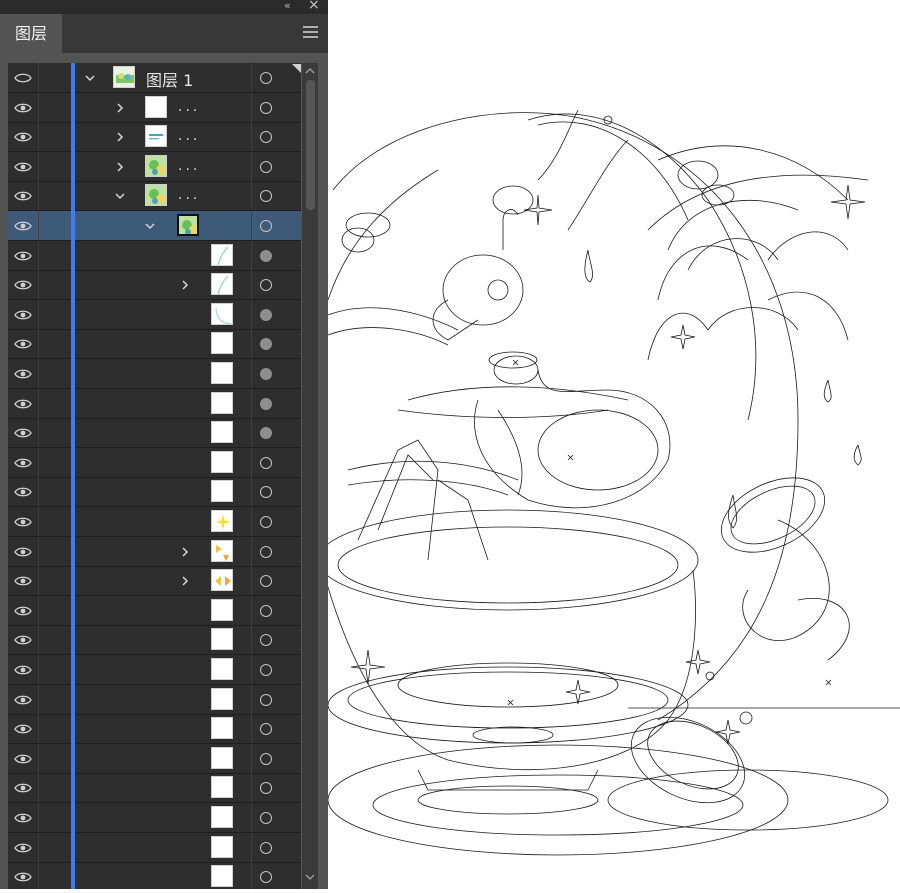 The image size is (900, 893). What do you see at coordinates (287, 6) in the screenshot?
I see `collapse-panel-icon: «` at bounding box center [287, 6].